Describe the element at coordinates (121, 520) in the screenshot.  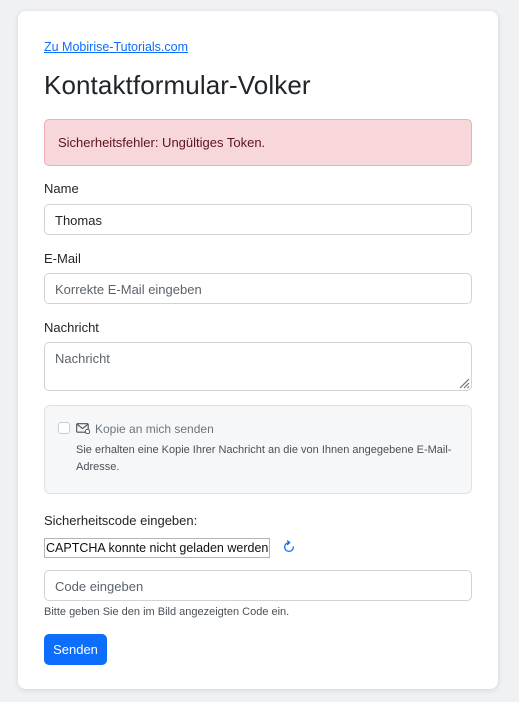
I see `captcha-label: Sicherheitscode eingeben:` at that location.